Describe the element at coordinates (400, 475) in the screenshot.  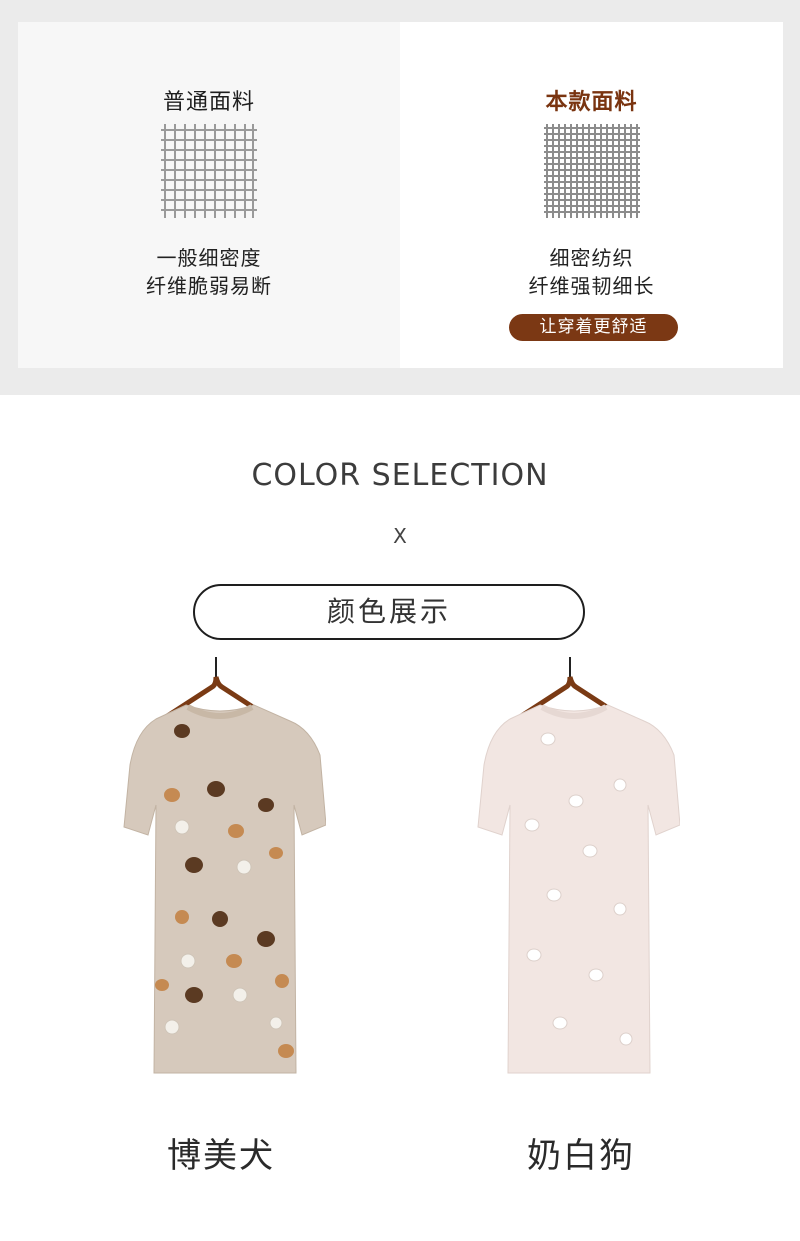
I see `color-selection-title: COLOR SELECTION` at that location.